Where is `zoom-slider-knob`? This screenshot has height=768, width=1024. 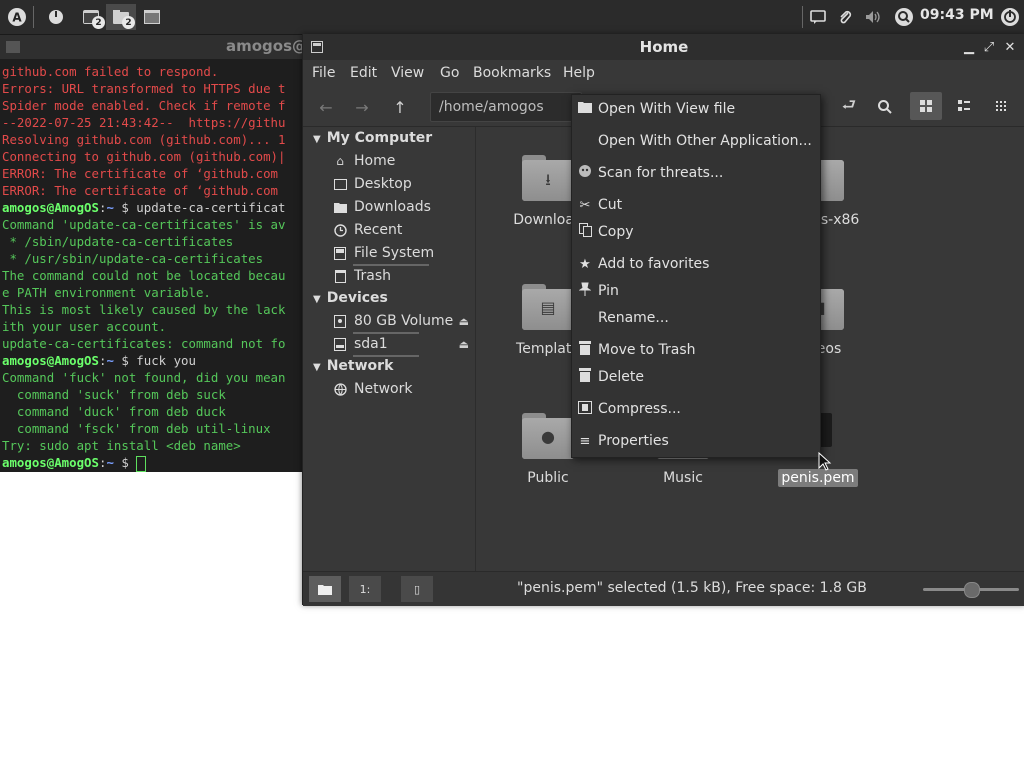 zoom-slider-knob is located at coordinates (972, 590).